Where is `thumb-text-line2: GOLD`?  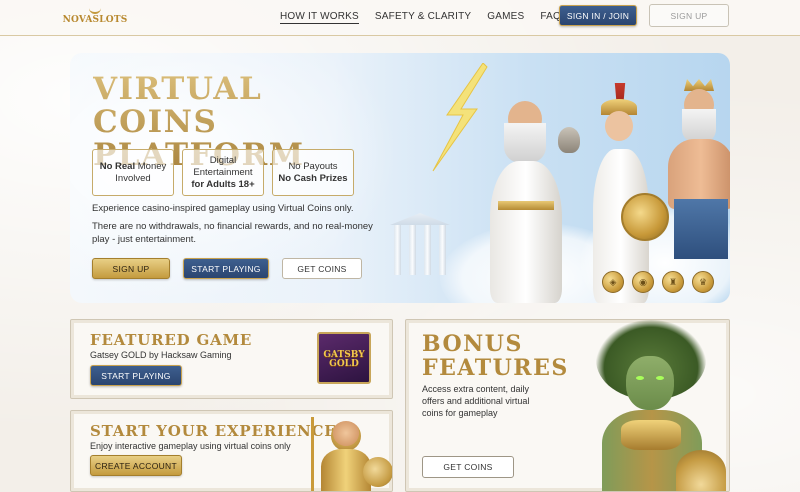
thumb-text-line2: GOLD is located at coordinates (344, 364).